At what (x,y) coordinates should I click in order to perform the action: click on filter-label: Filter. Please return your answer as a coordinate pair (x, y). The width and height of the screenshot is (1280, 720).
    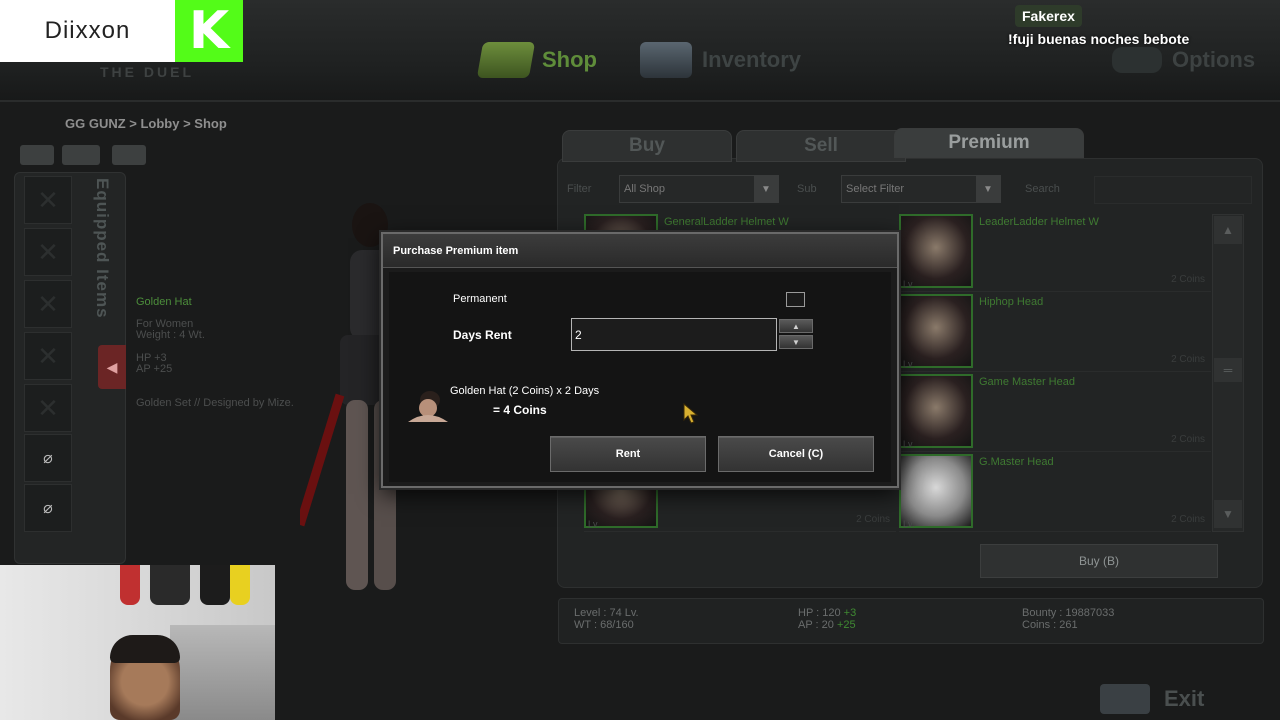
    Looking at the image, I should click on (579, 189).